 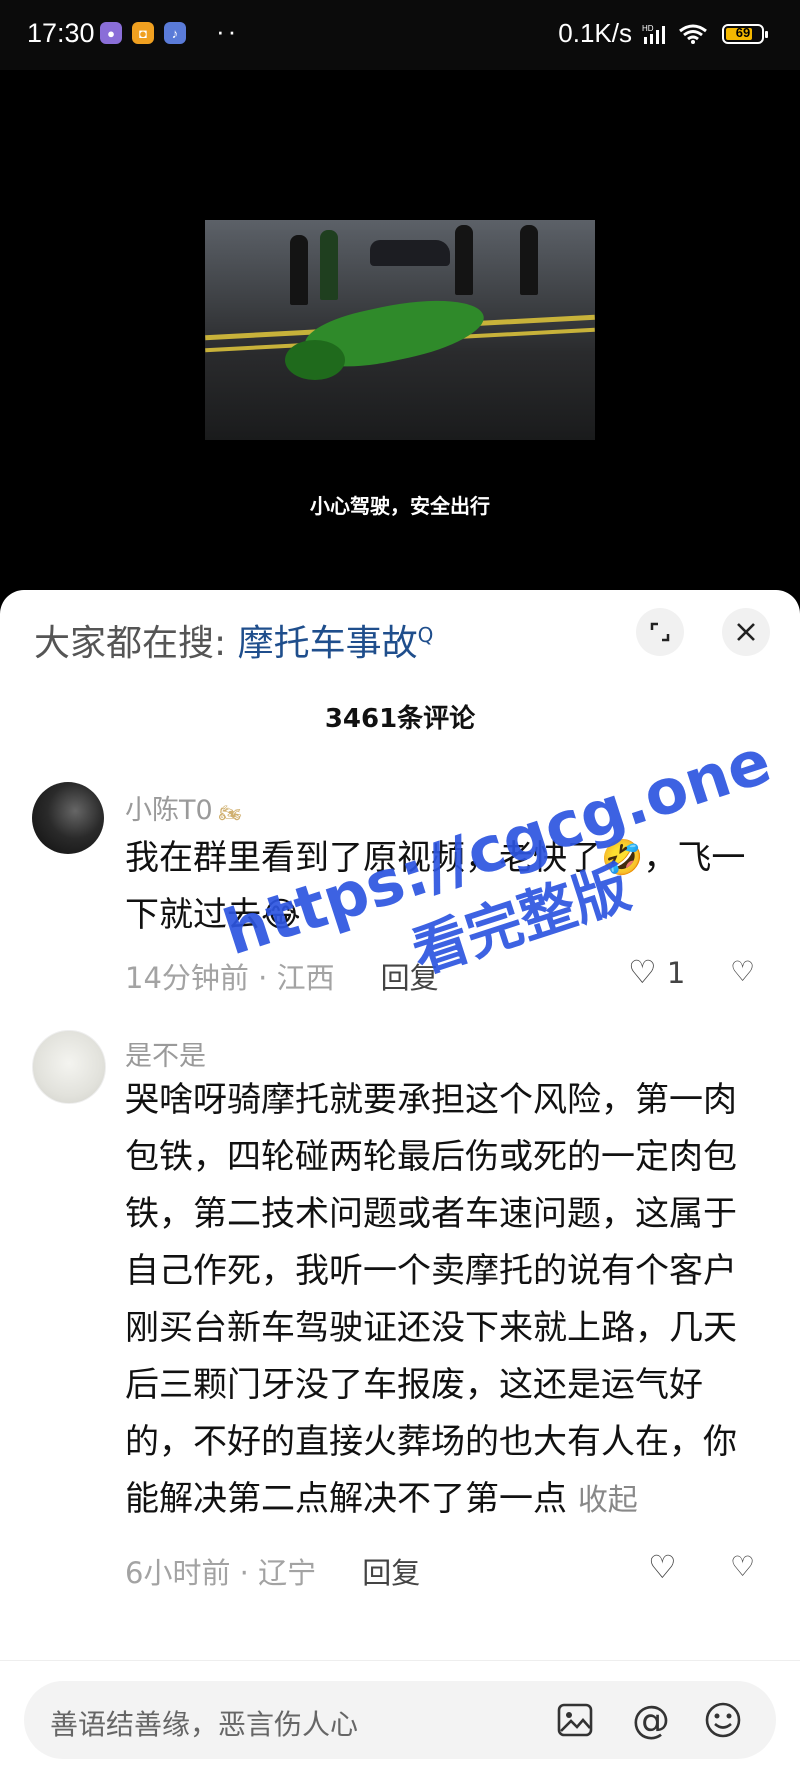 What do you see at coordinates (165, 1053) in the screenshot?
I see `comment-username: 是不是` at bounding box center [165, 1053].